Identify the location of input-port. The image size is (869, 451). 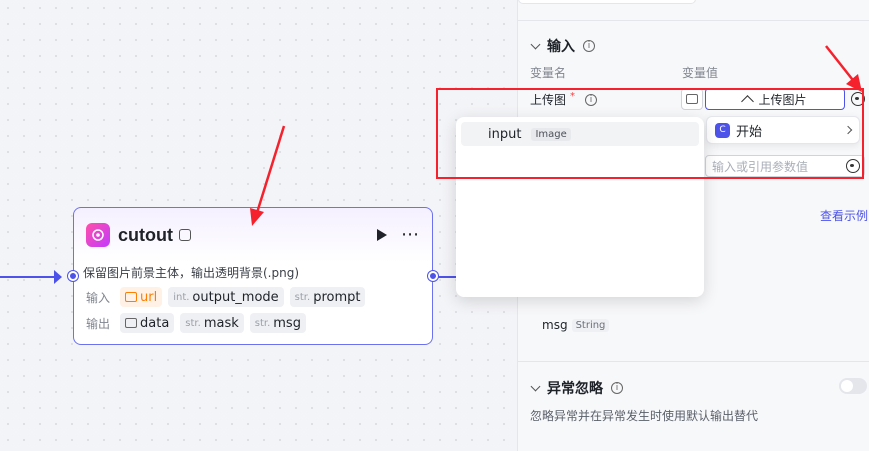
(73, 276).